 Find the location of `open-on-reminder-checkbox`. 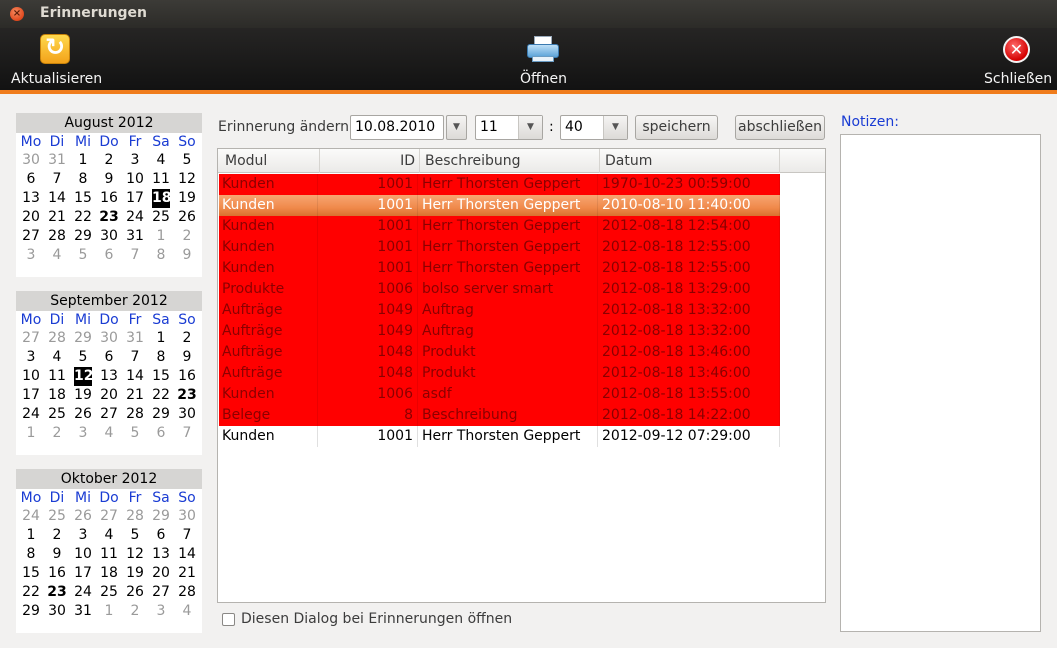

open-on-reminder-checkbox is located at coordinates (228, 619).